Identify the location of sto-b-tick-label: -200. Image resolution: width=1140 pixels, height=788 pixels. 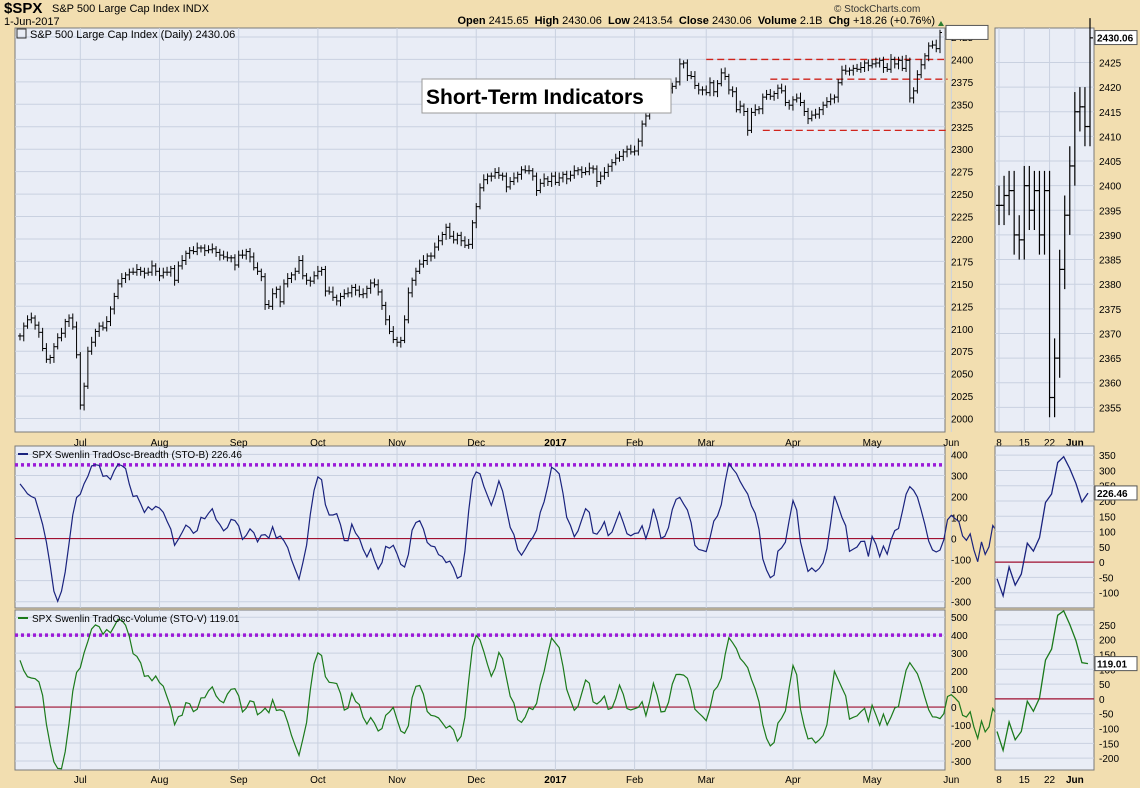
(961, 582).